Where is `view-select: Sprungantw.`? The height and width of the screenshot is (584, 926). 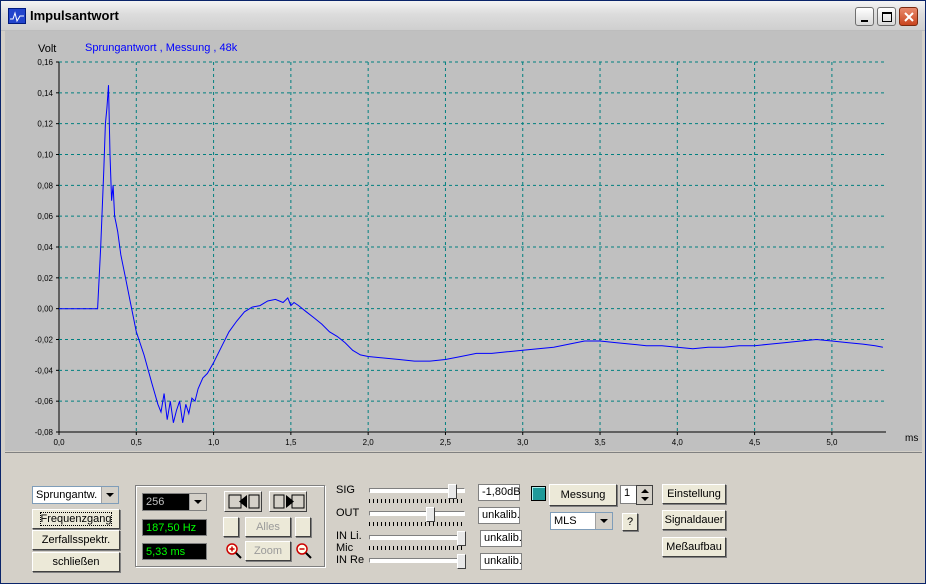 view-select: Sprungantw. is located at coordinates (75, 495).